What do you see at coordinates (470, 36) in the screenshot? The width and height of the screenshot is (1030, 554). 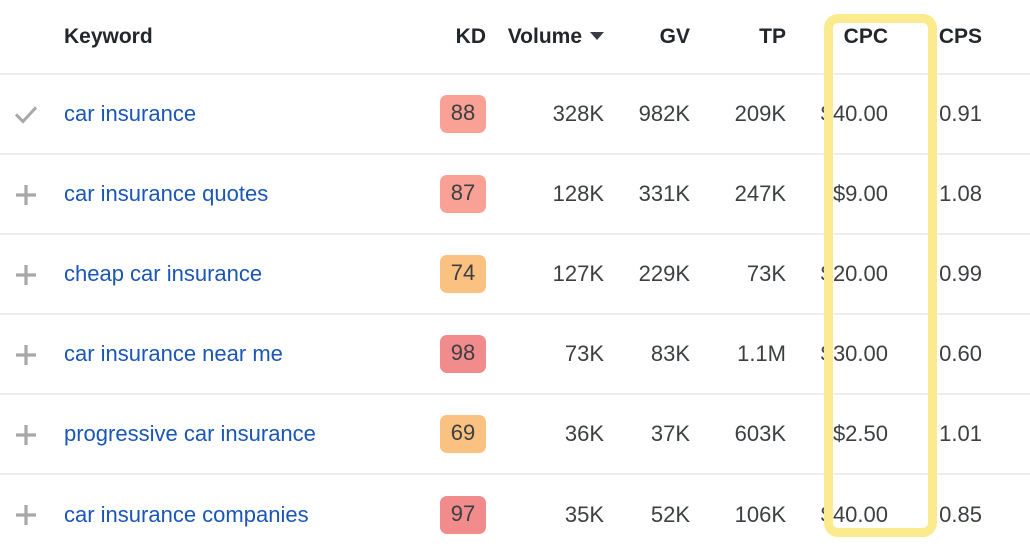 I see `column-header-kd-label: KD` at bounding box center [470, 36].